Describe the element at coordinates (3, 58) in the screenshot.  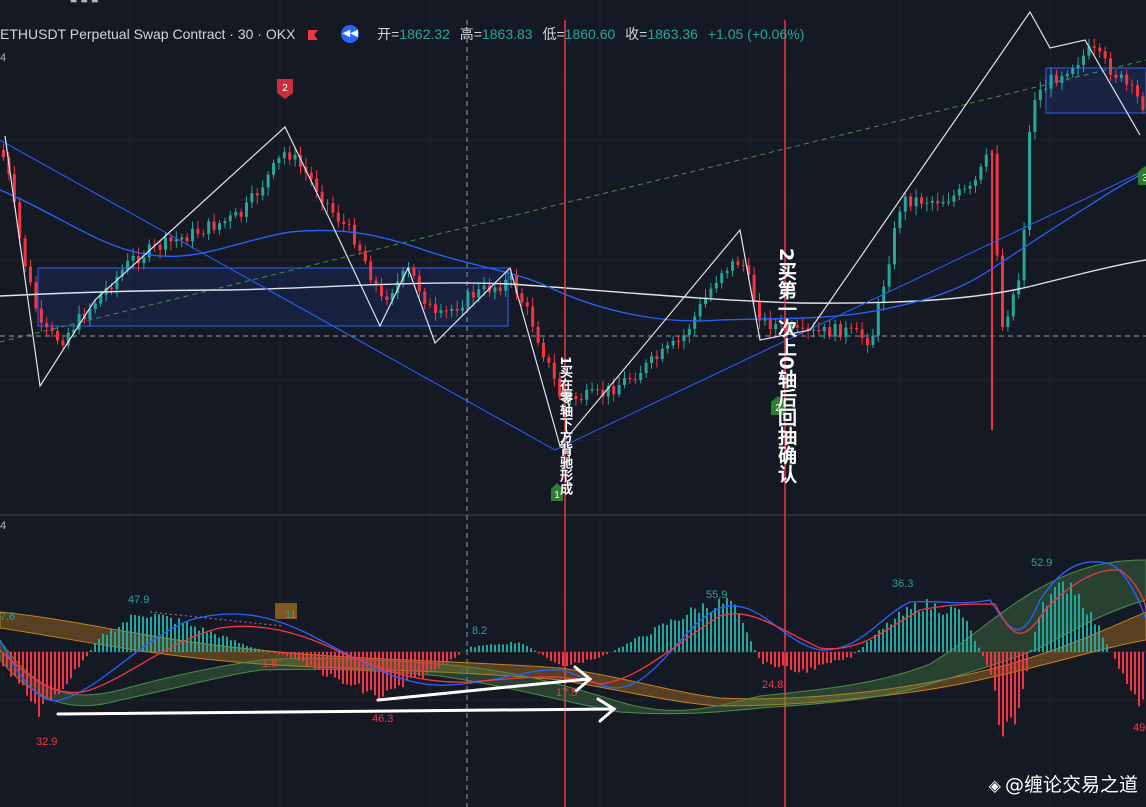
I see `pane-label-price: 4` at that location.